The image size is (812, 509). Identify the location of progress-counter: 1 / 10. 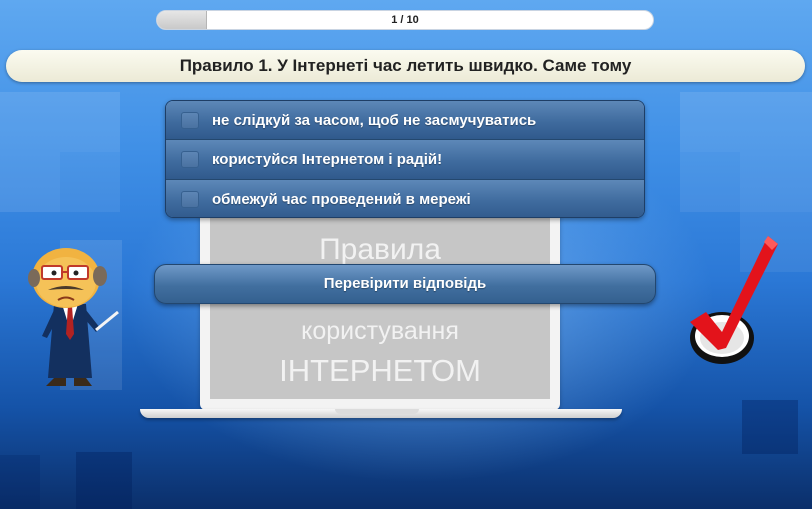
(405, 20).